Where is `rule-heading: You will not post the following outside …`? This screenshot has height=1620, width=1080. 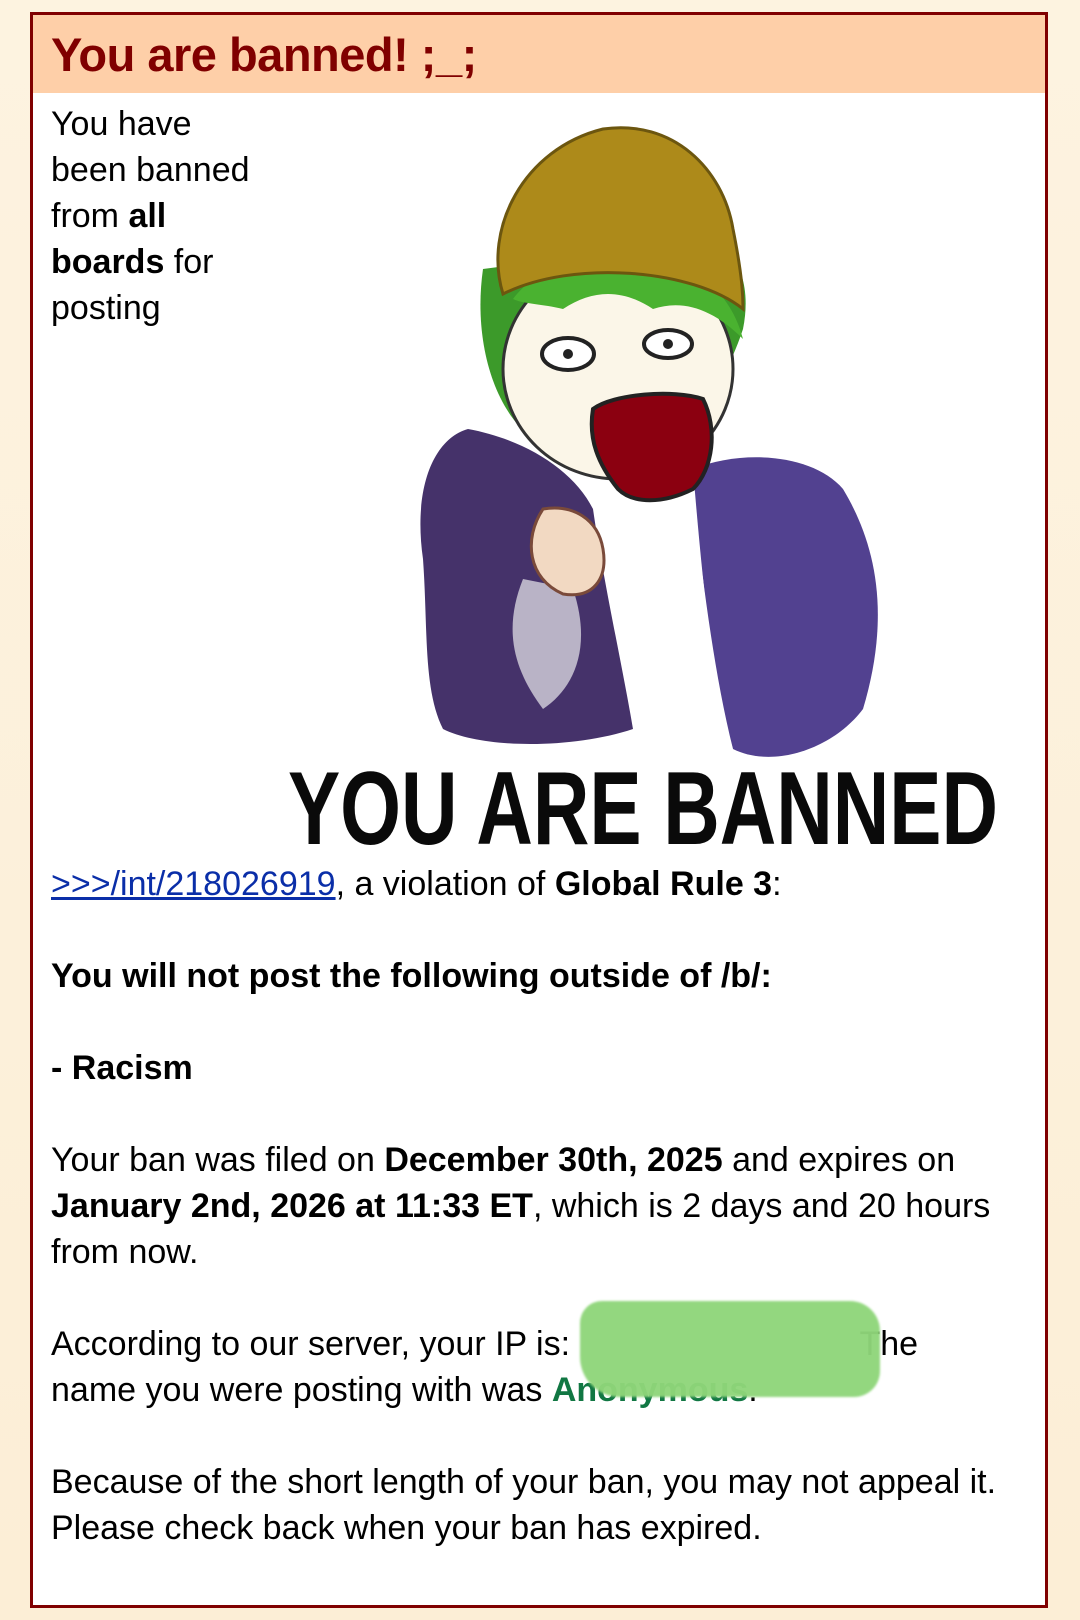 rule-heading: You will not post the following outside … is located at coordinates (531, 976).